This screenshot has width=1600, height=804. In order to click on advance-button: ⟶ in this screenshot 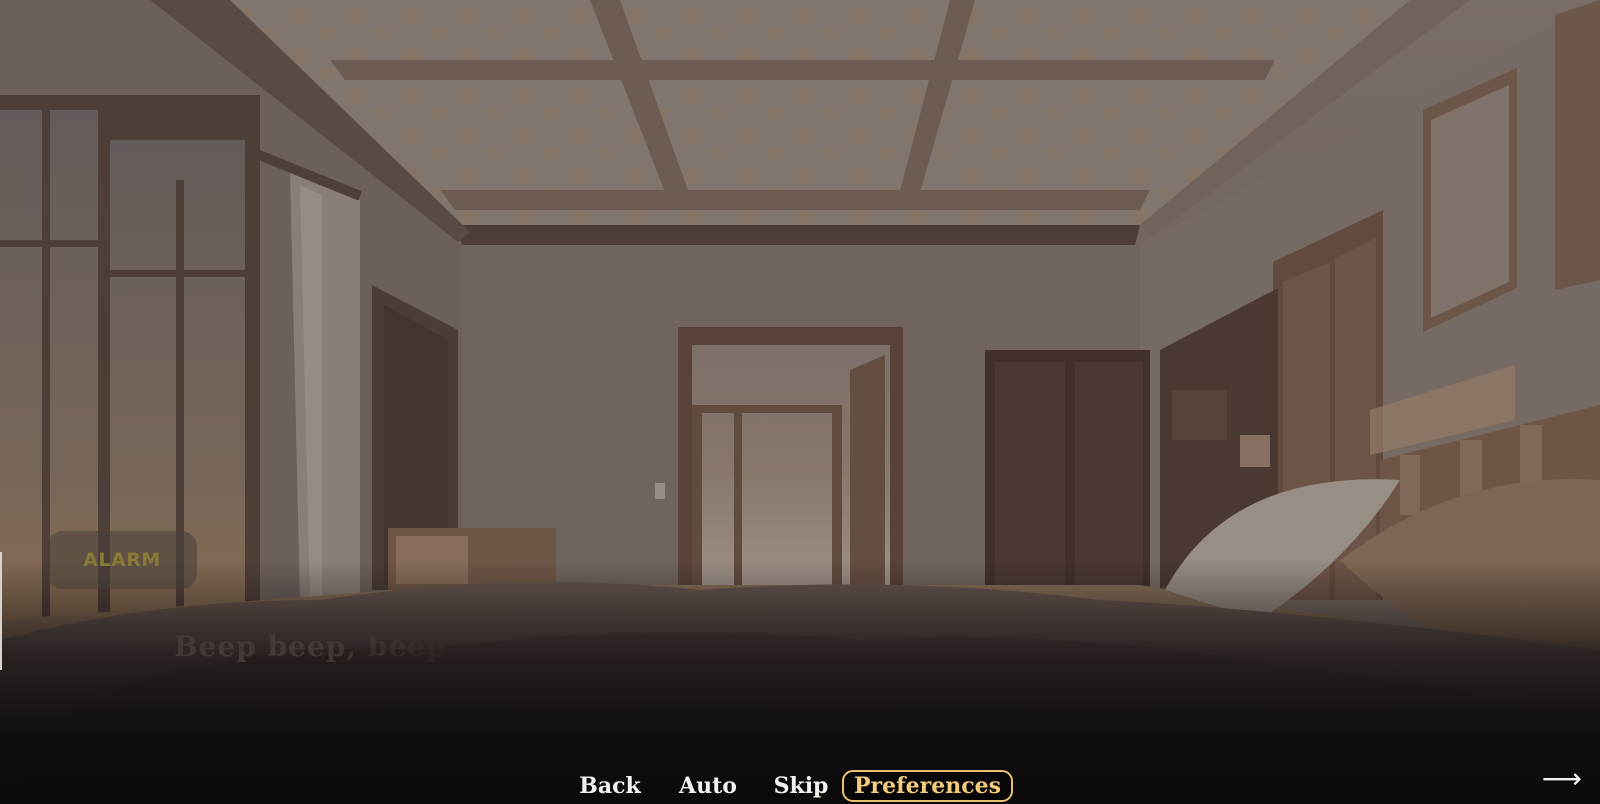, I will do `click(1562, 778)`.